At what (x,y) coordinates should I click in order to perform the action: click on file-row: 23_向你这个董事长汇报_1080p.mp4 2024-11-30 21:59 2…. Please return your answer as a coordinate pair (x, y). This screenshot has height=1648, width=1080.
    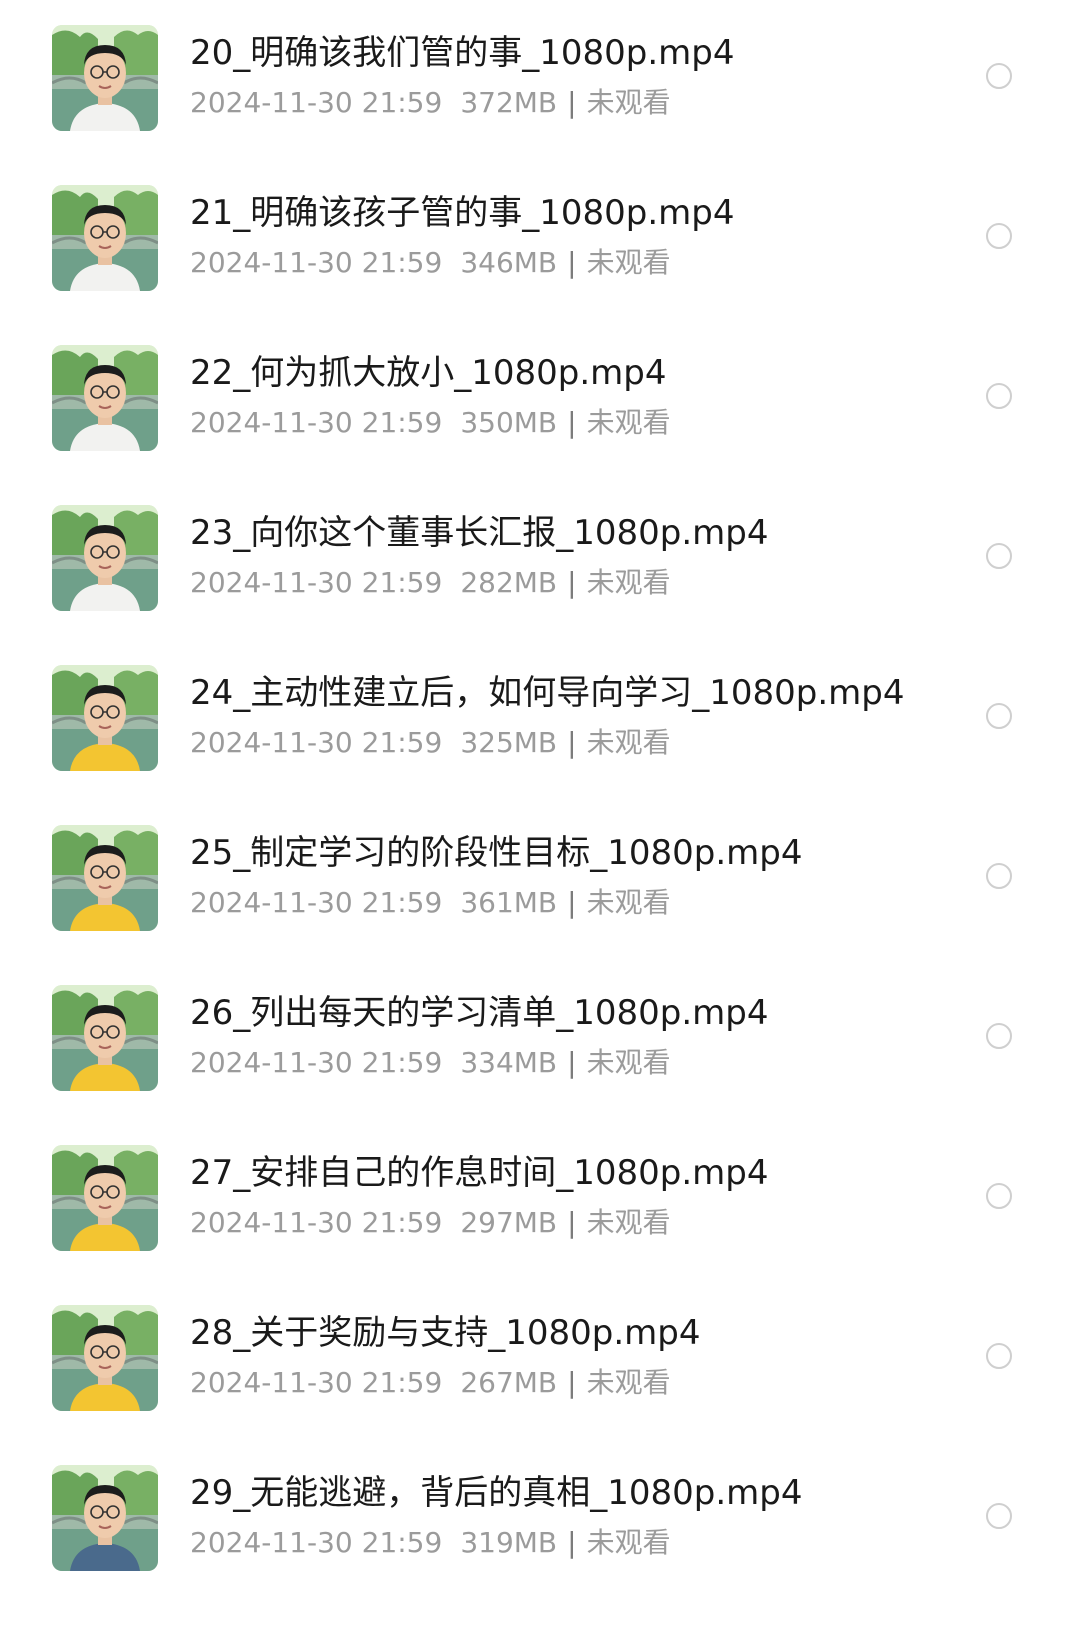
    Looking at the image, I should click on (540, 564).